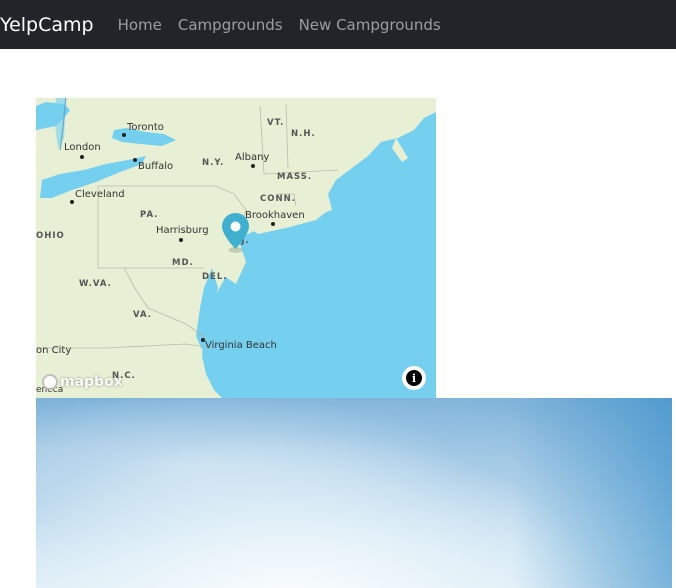  Describe the element at coordinates (213, 163) in the screenshot. I see `state-label-ny: N.Y.` at that location.